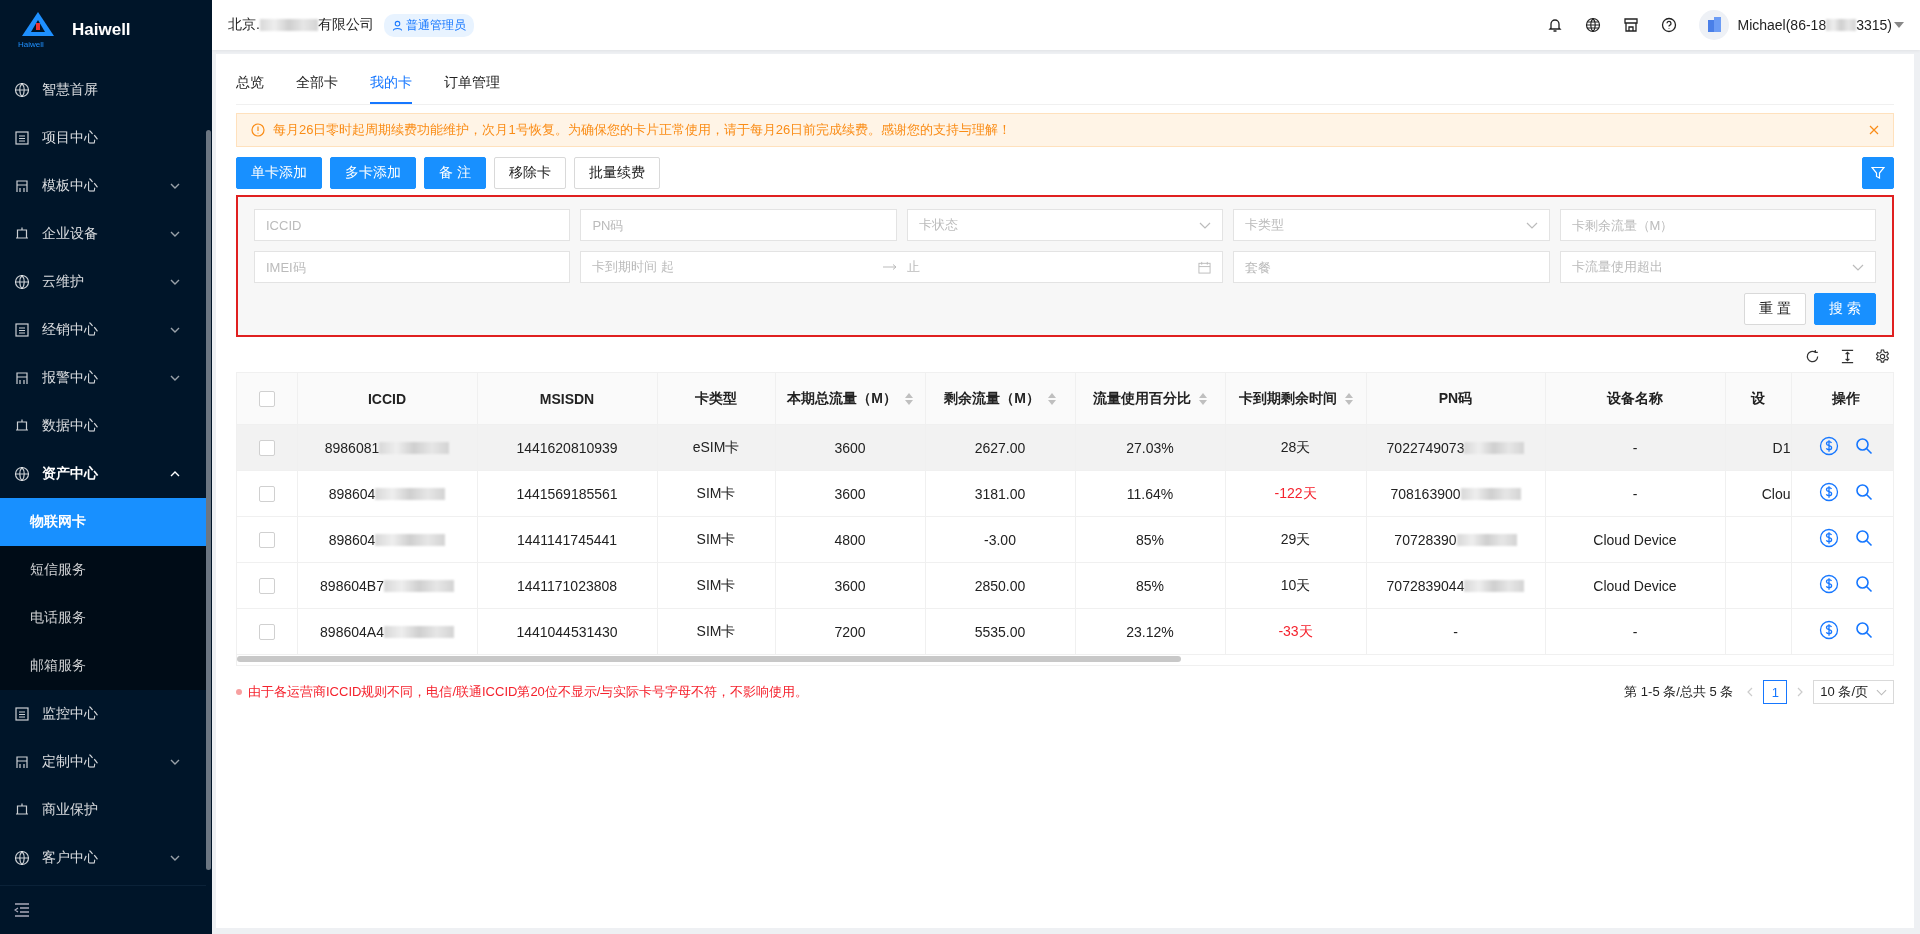 This screenshot has height=934, width=1920. What do you see at coordinates (1669, 25) in the screenshot?
I see `help-icon` at bounding box center [1669, 25].